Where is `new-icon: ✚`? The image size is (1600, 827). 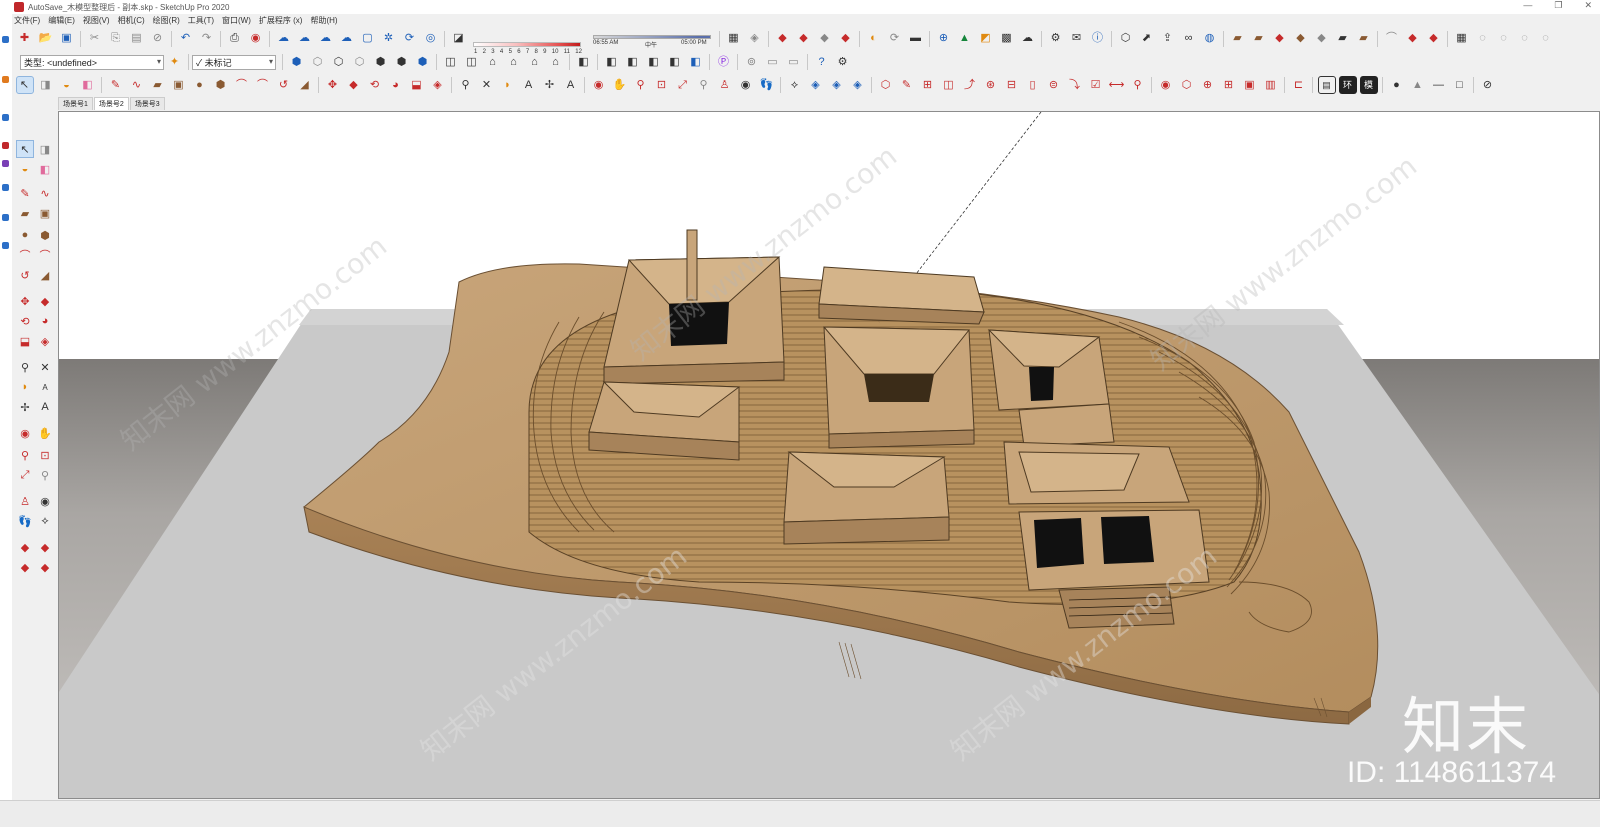
new-icon: ✚ is located at coordinates (25, 39).